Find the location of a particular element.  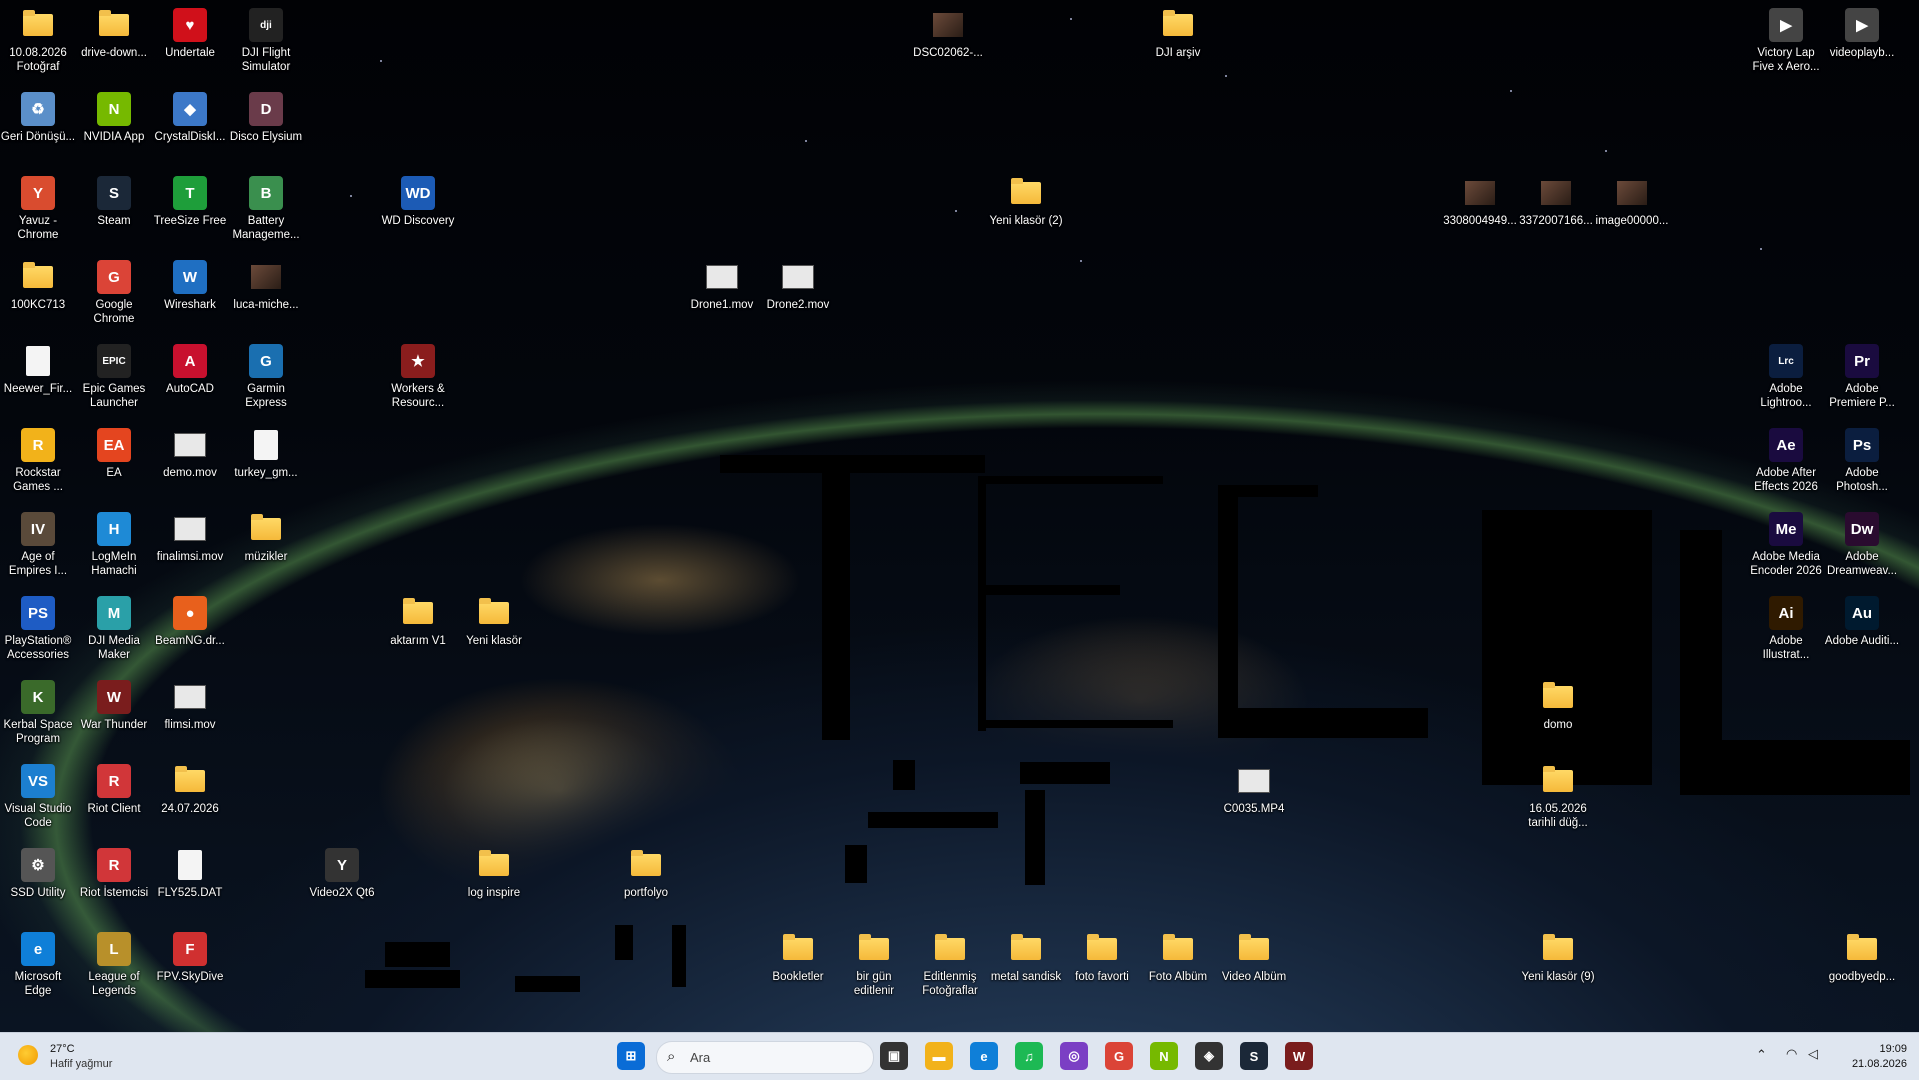

taskbar-search: ⌕ Ara is located at coordinates (765, 1057).